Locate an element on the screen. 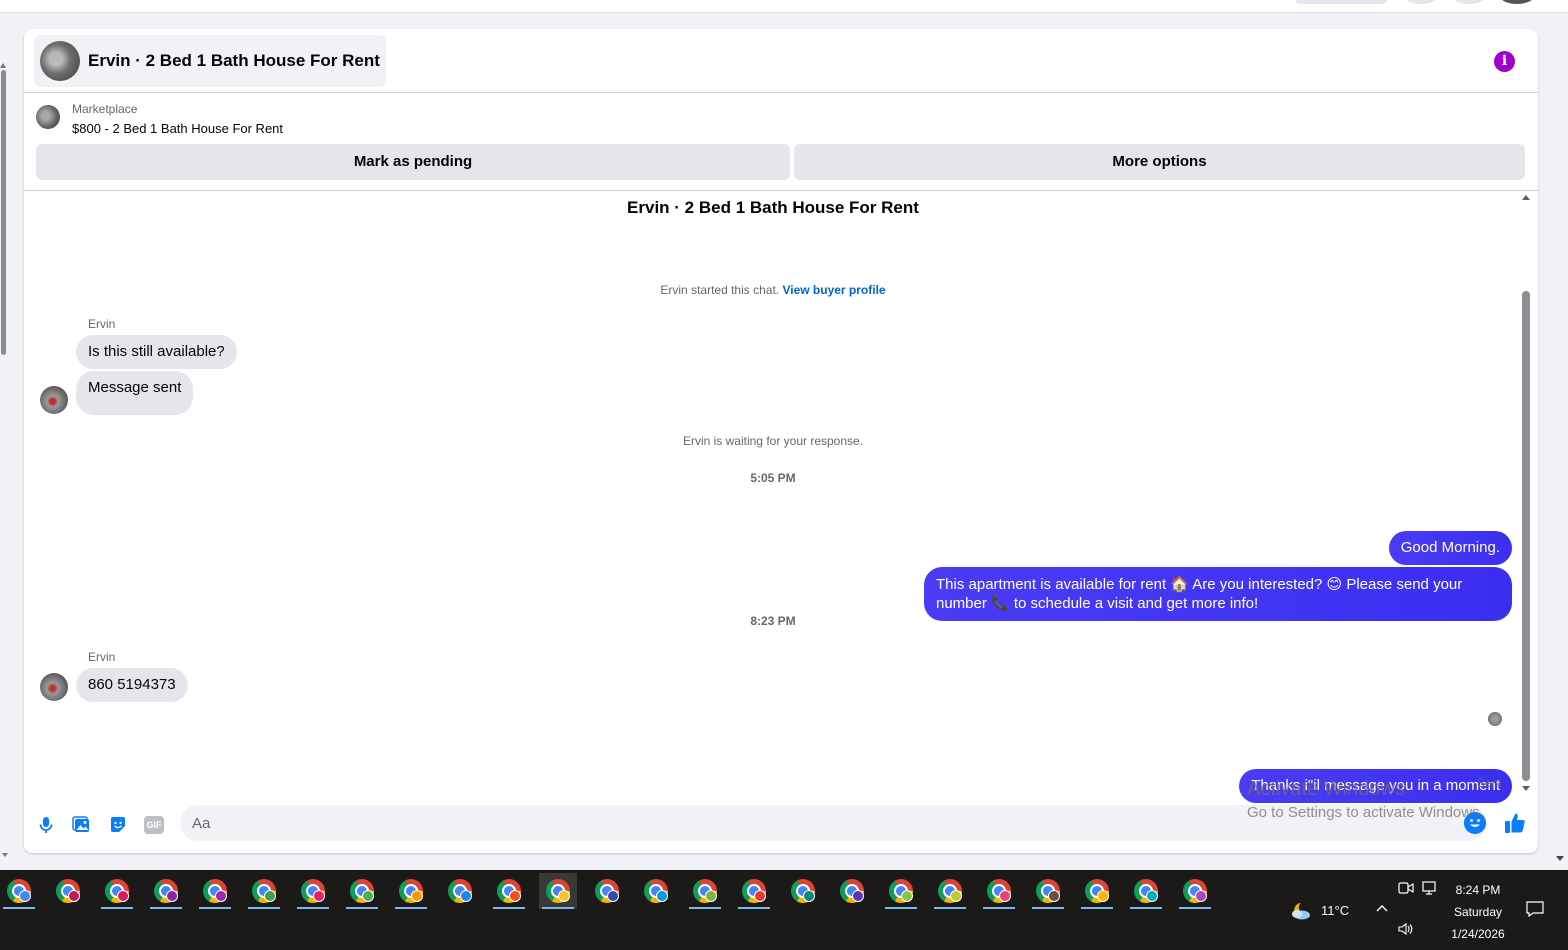 This screenshot has height=950, width=1568. timestamp: 8:23 PM is located at coordinates (773, 621).